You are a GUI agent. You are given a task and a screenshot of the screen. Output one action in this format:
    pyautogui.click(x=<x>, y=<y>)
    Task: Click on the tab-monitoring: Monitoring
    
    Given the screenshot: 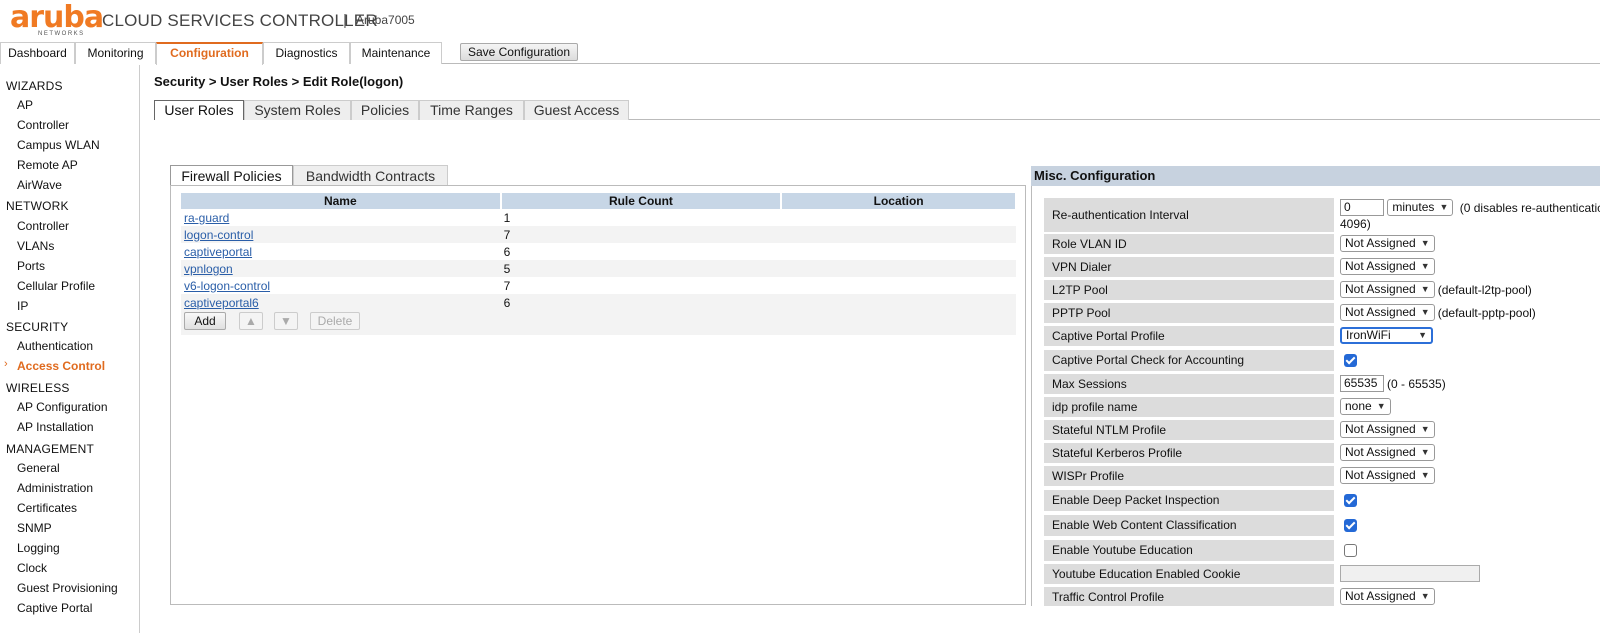 What is the action you would take?
    pyautogui.click(x=115, y=53)
    